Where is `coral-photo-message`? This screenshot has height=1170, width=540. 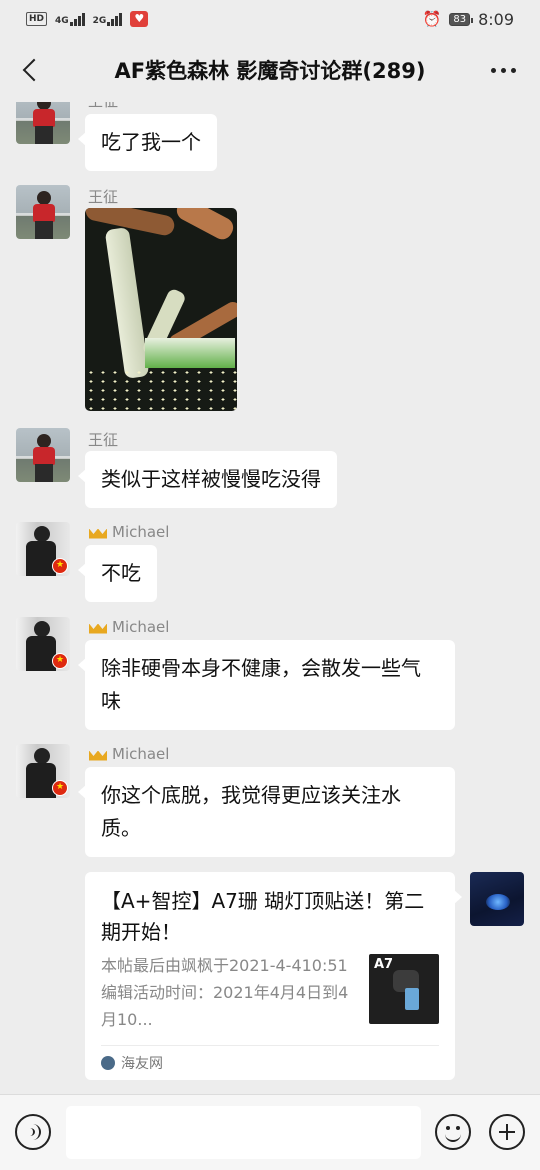 coral-photo-message is located at coordinates (161, 309).